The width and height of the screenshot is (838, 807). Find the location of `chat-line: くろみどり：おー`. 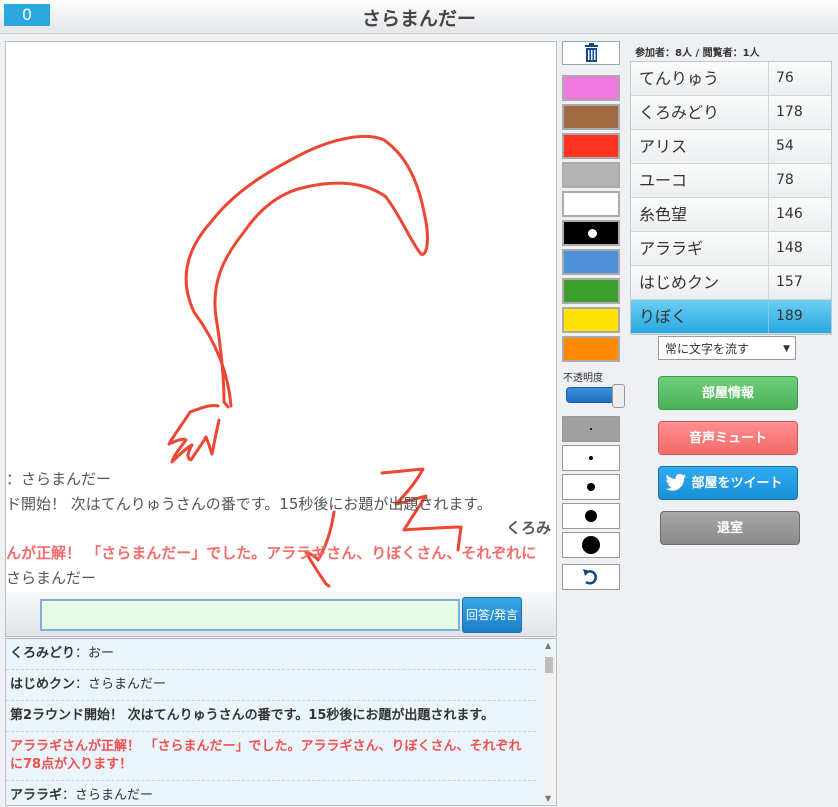

chat-line: くろみどり：おー is located at coordinates (271, 654).